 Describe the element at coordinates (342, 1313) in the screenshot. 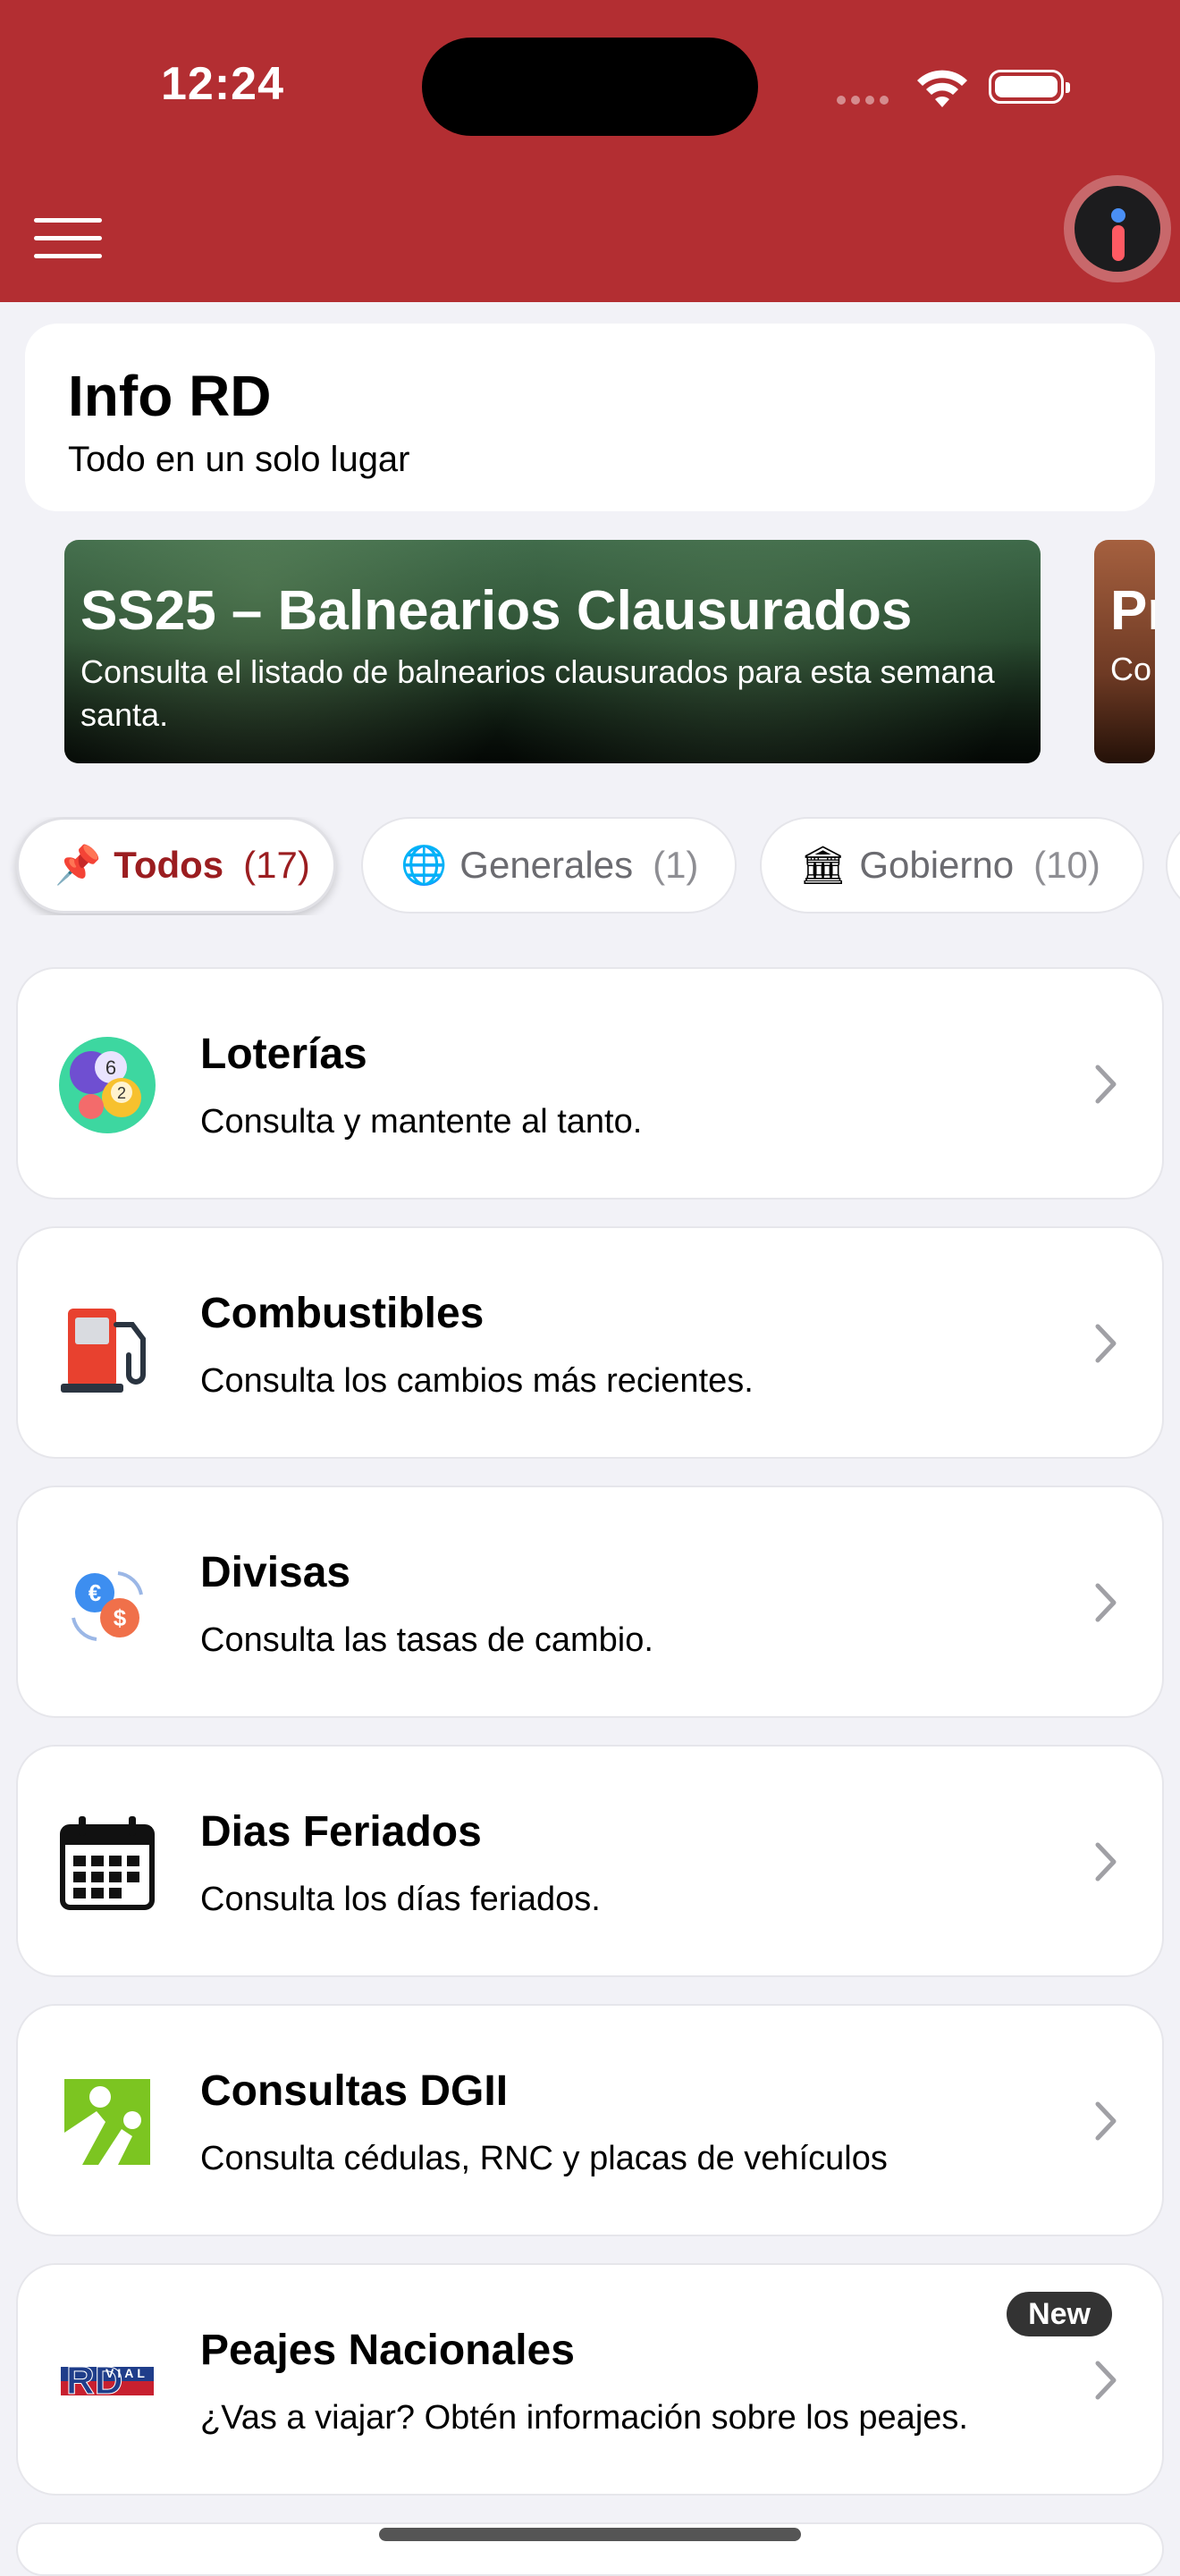

I see `item-title: Combustibles` at that location.